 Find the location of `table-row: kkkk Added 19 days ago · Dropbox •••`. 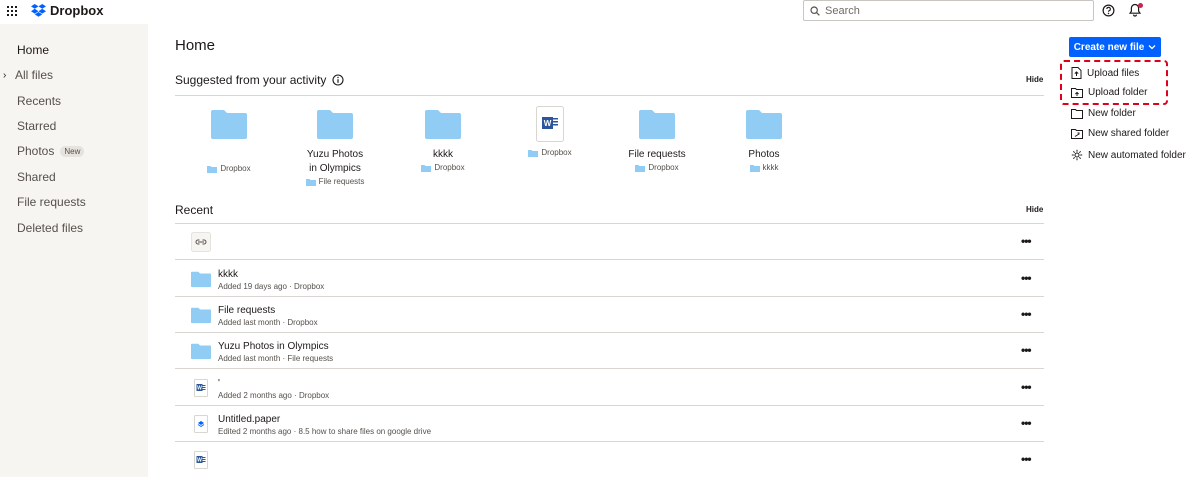

table-row: kkkk Added 19 days ago · Dropbox ••• is located at coordinates (609, 279).